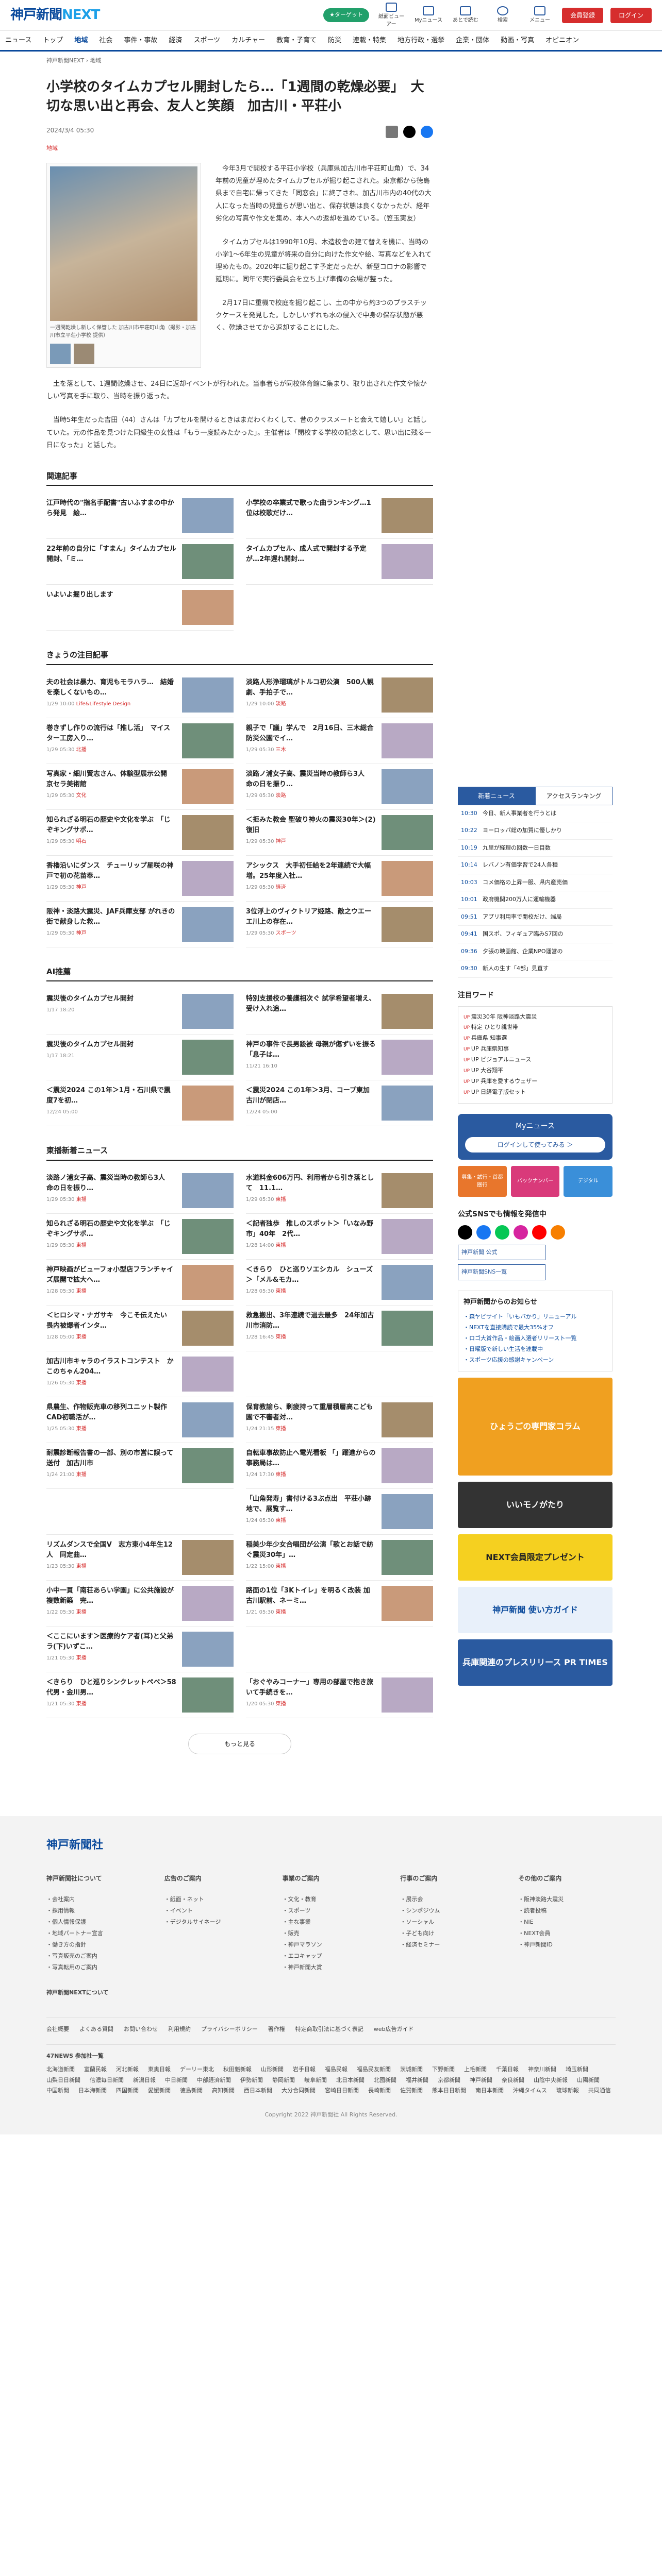  Describe the element at coordinates (482, 1181) in the screenshot. I see `promo-banner: 募集・試行・首都圏行` at that location.